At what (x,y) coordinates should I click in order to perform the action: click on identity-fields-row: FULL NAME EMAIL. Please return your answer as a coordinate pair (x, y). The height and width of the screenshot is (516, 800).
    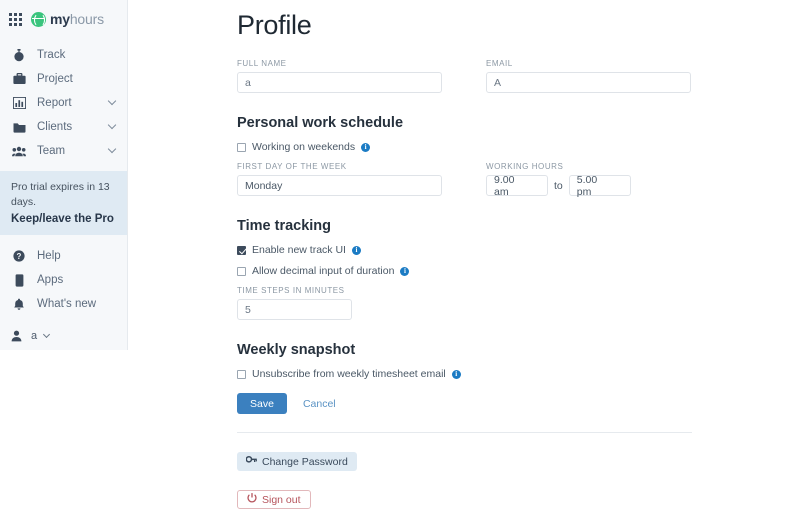
    Looking at the image, I should click on (518, 76).